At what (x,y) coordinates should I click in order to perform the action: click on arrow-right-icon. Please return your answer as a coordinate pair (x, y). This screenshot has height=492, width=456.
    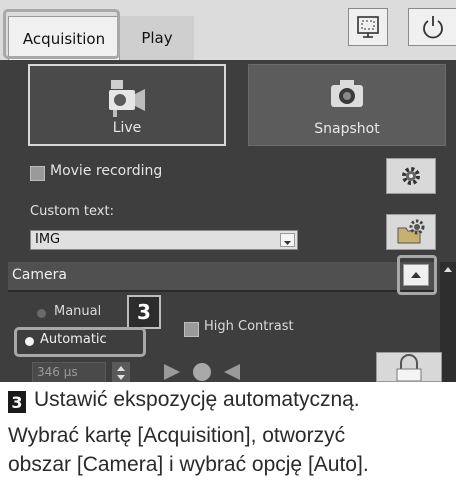
    Looking at the image, I should click on (172, 372).